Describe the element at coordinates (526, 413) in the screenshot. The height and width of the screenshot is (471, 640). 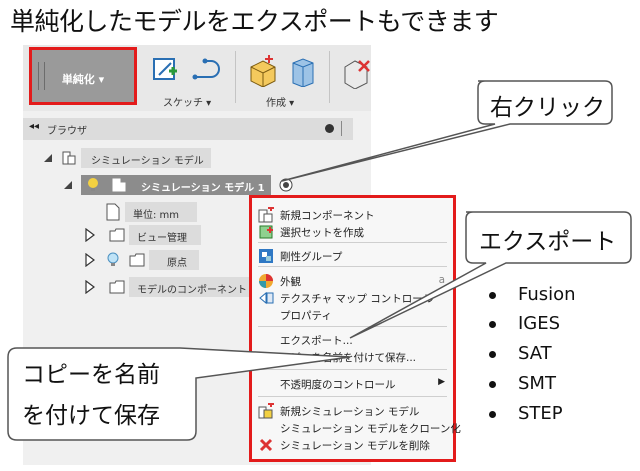
I see `export-format-item: STEP` at that location.